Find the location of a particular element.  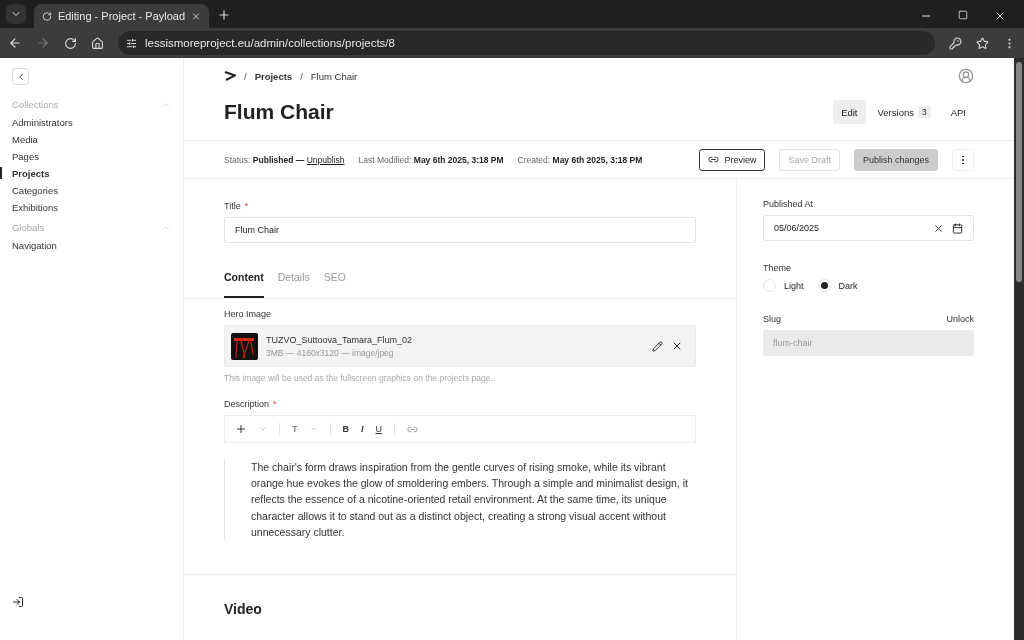

unlock-link: Unlock is located at coordinates (960, 319).